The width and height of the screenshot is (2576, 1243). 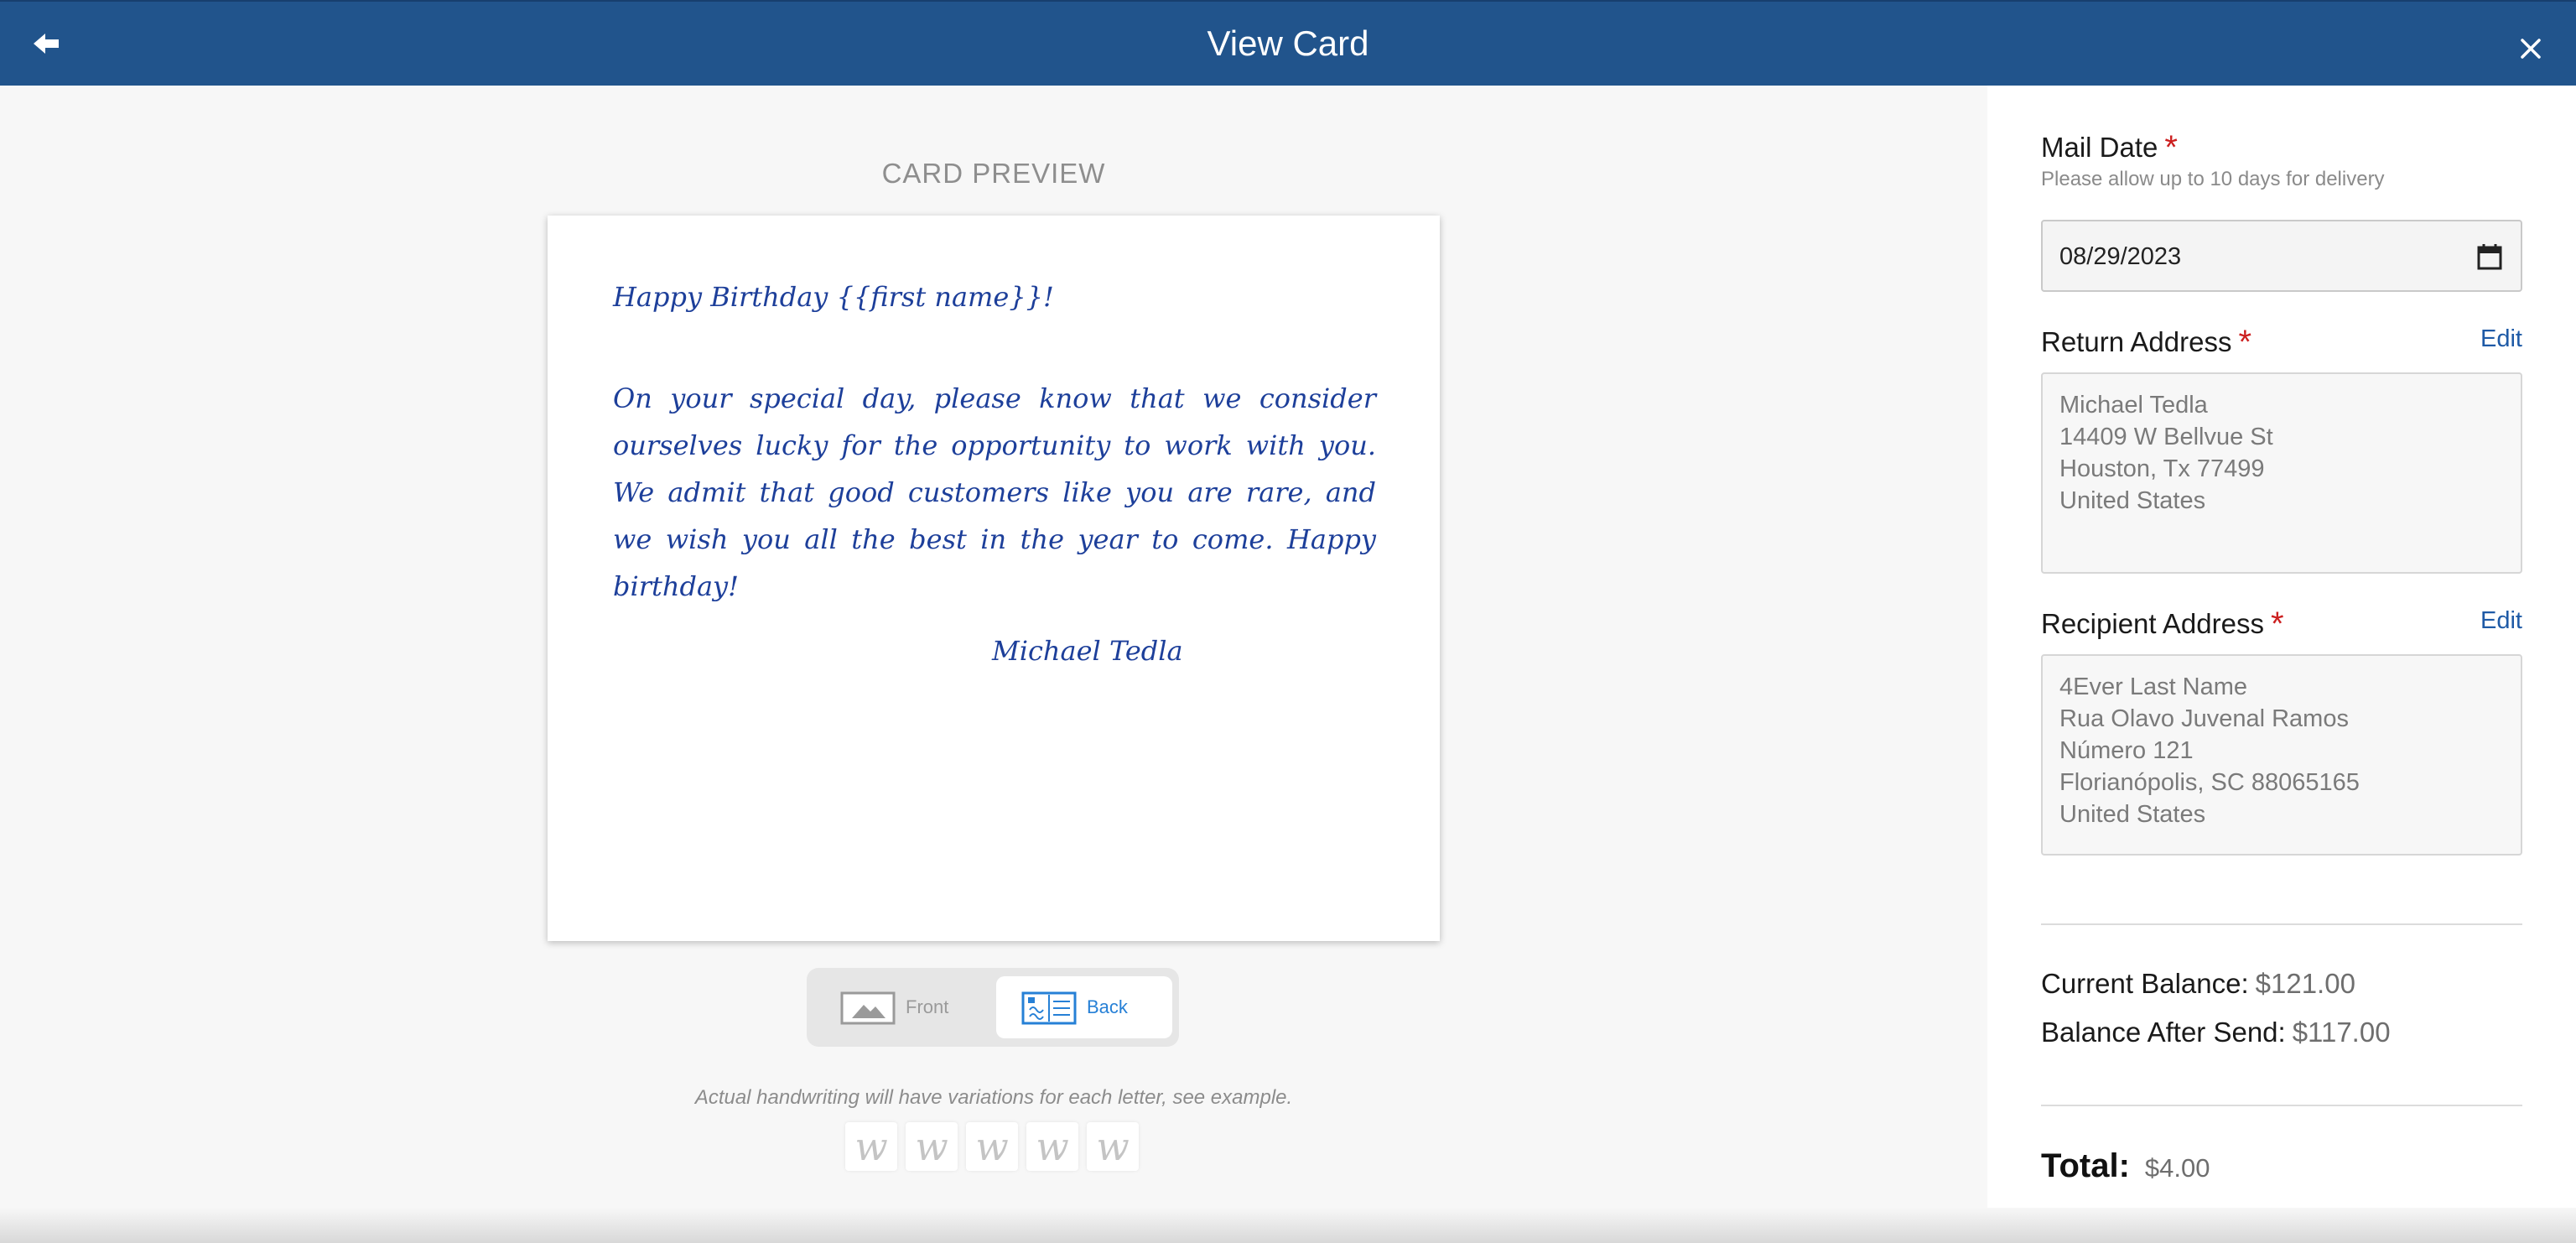 I want to click on mail-date-label: Mail Date *, so click(x=2109, y=147).